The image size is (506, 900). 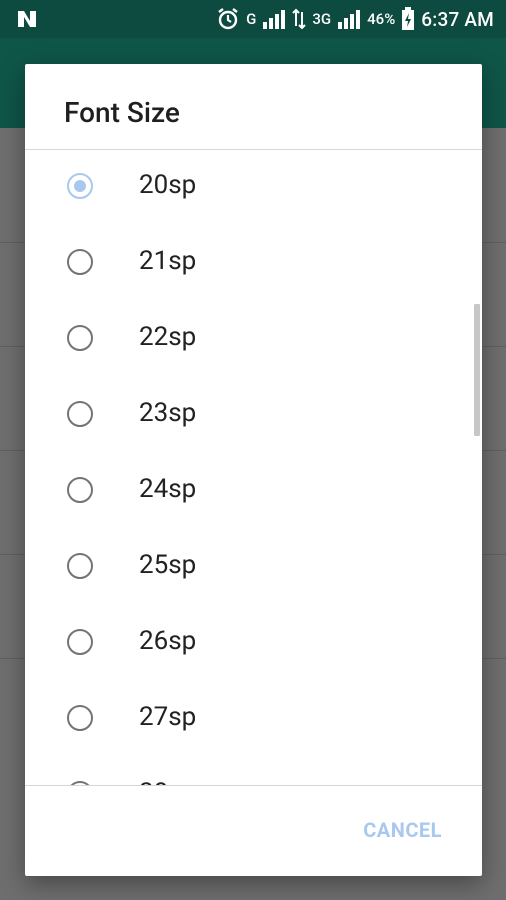 What do you see at coordinates (253, 188) in the screenshot?
I see `option-20sp: 20sp` at bounding box center [253, 188].